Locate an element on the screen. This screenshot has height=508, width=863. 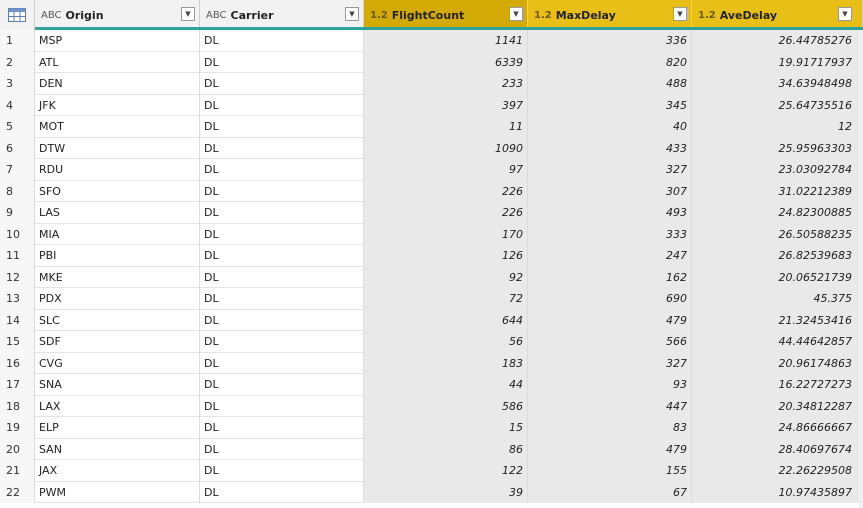
row-number: 4 is located at coordinates (17, 105).